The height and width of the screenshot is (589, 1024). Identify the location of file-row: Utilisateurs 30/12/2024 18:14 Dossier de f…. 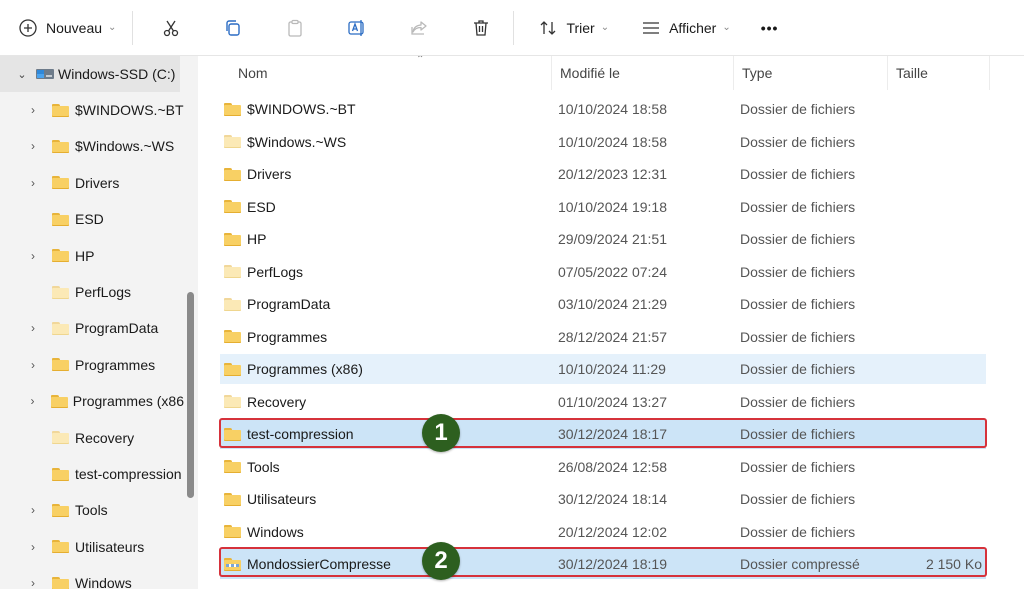
(603, 499).